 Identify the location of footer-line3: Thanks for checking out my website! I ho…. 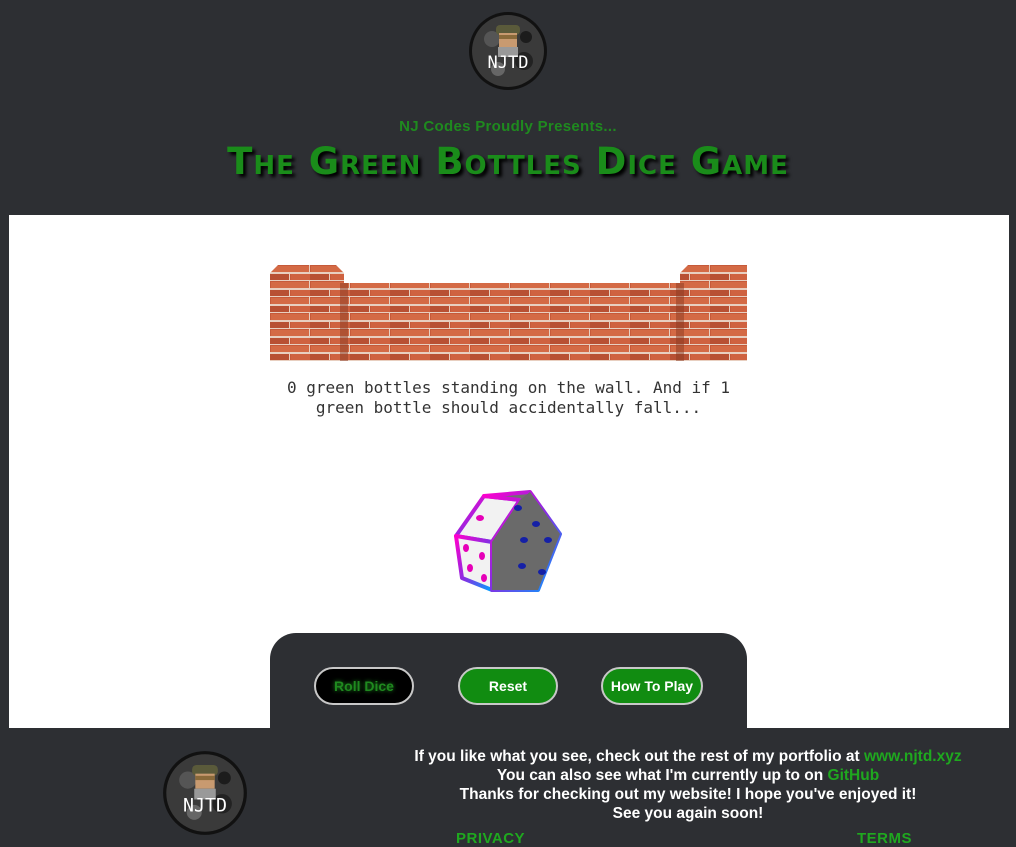
(688, 794).